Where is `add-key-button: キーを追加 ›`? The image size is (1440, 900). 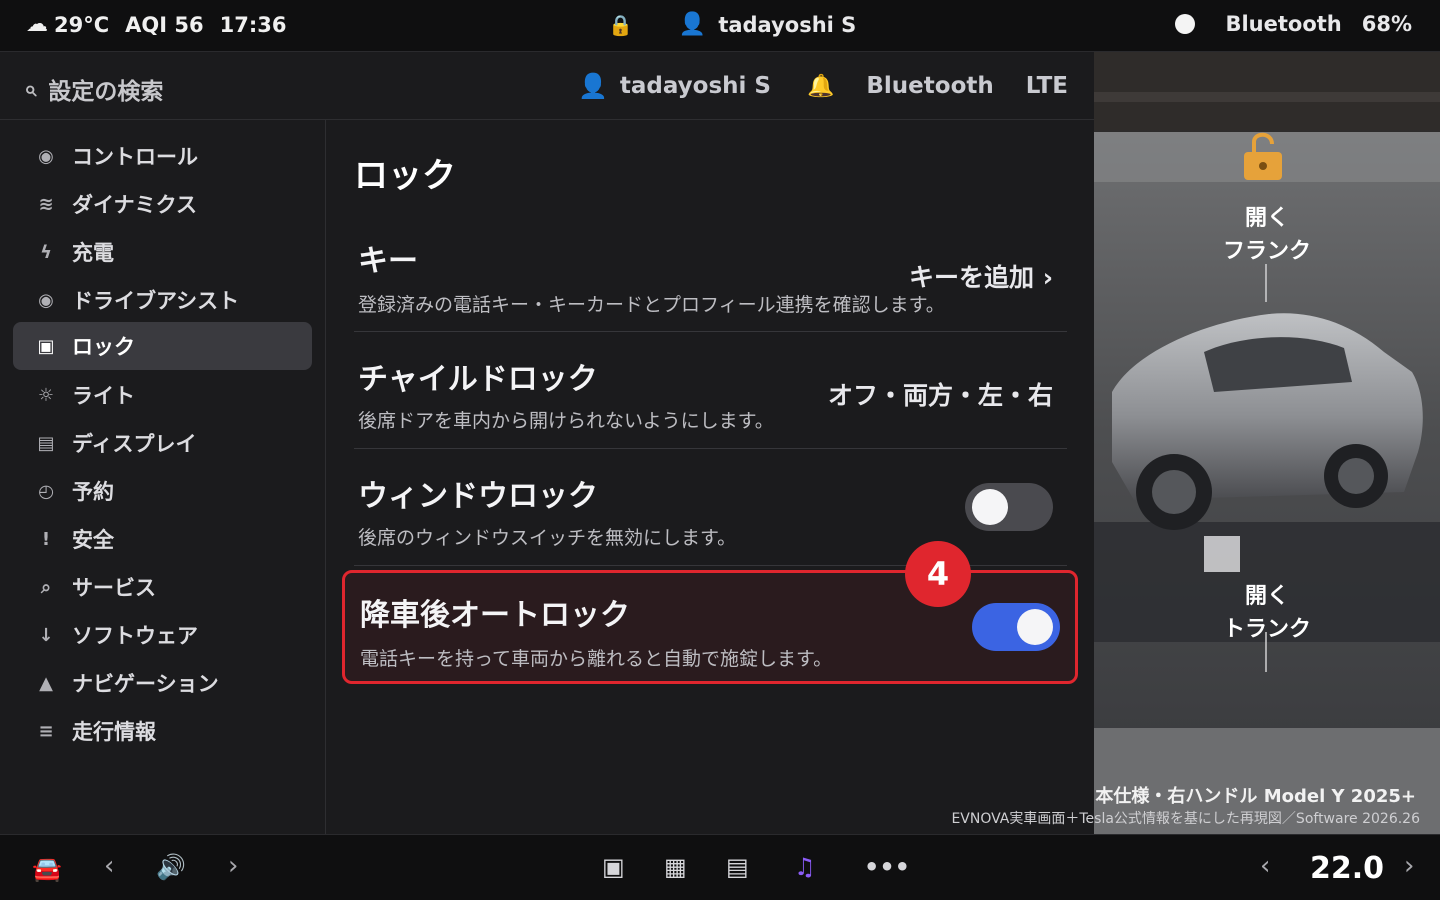
add-key-button: キーを追加 › is located at coordinates (981, 276).